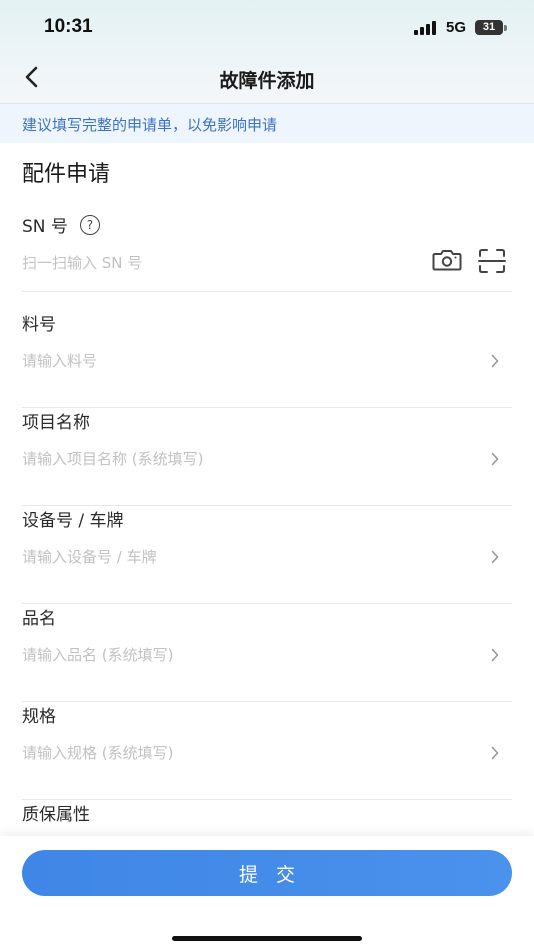 The image size is (534, 950). I want to click on field-warranty-attribute: 质保属性, so click(267, 818).